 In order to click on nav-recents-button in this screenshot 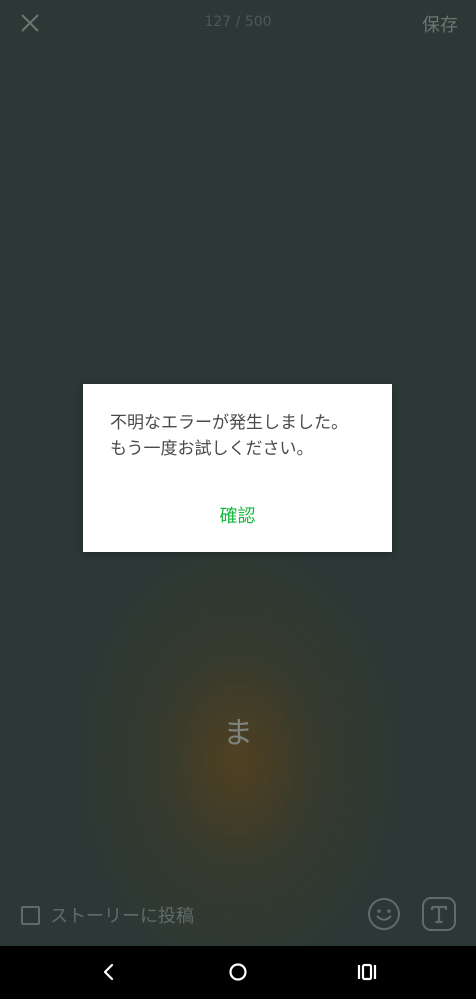, I will do `click(367, 972)`.